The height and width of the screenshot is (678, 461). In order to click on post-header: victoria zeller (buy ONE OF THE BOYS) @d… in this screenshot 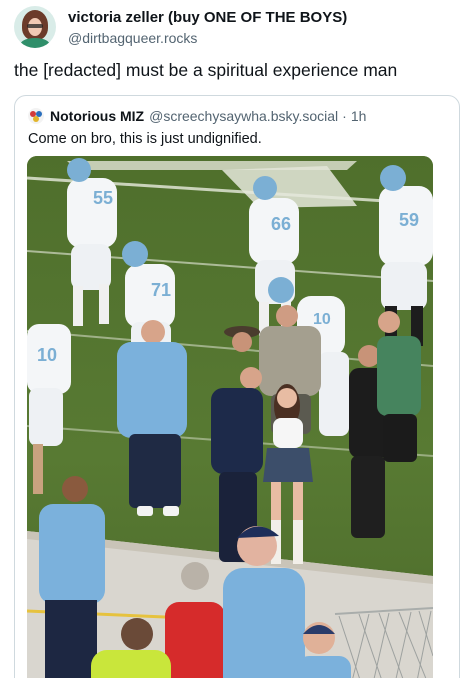, I will do `click(180, 27)`.